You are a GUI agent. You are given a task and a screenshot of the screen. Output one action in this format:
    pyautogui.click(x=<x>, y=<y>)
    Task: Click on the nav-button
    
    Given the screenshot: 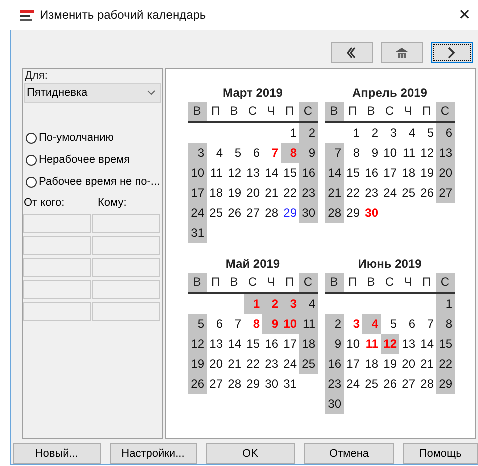 What is the action you would take?
    pyautogui.click(x=452, y=52)
    